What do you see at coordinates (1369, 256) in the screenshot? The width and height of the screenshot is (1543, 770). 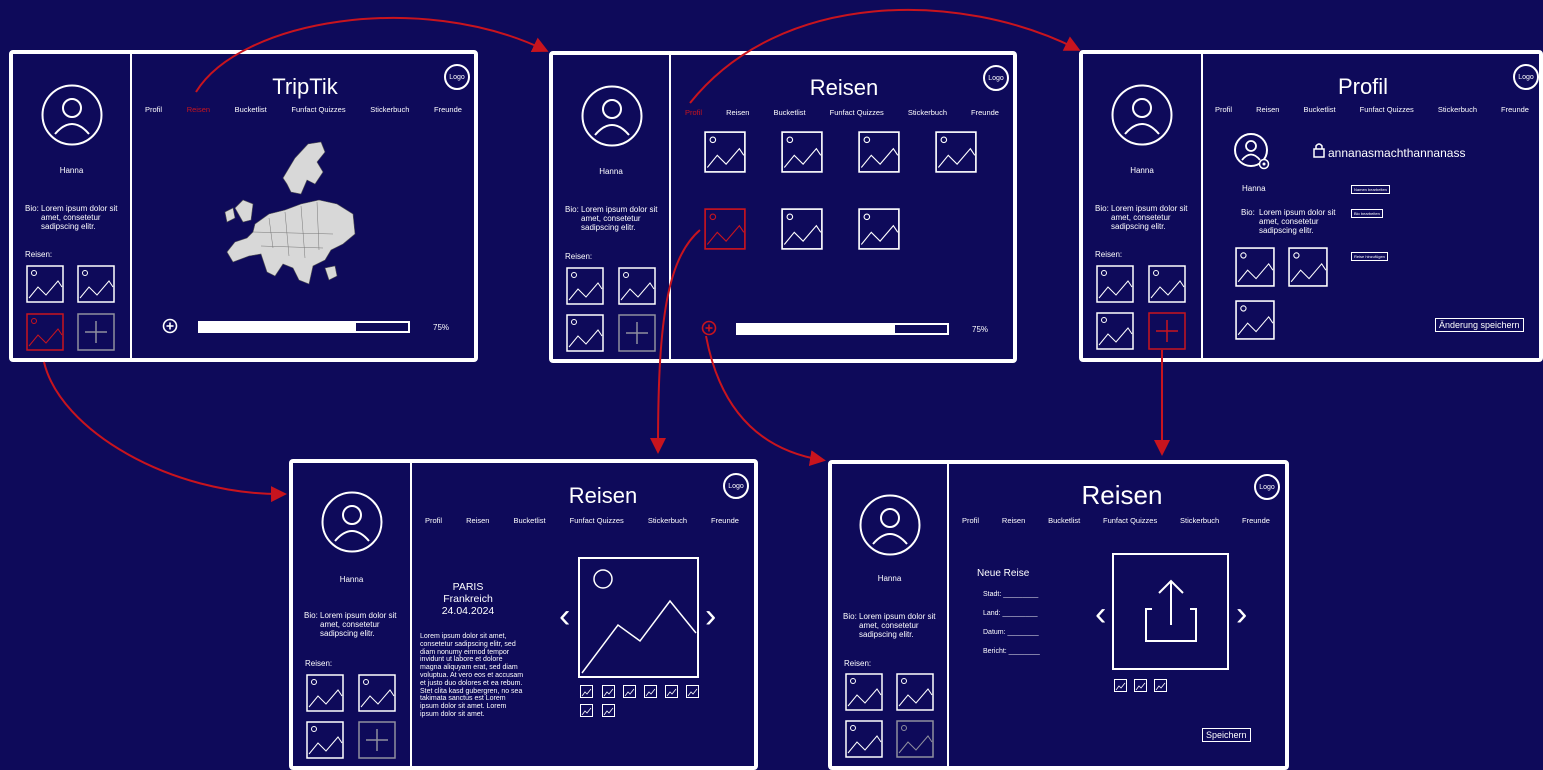 I see `add-trip-text-button: Reise hinzufügen` at bounding box center [1369, 256].